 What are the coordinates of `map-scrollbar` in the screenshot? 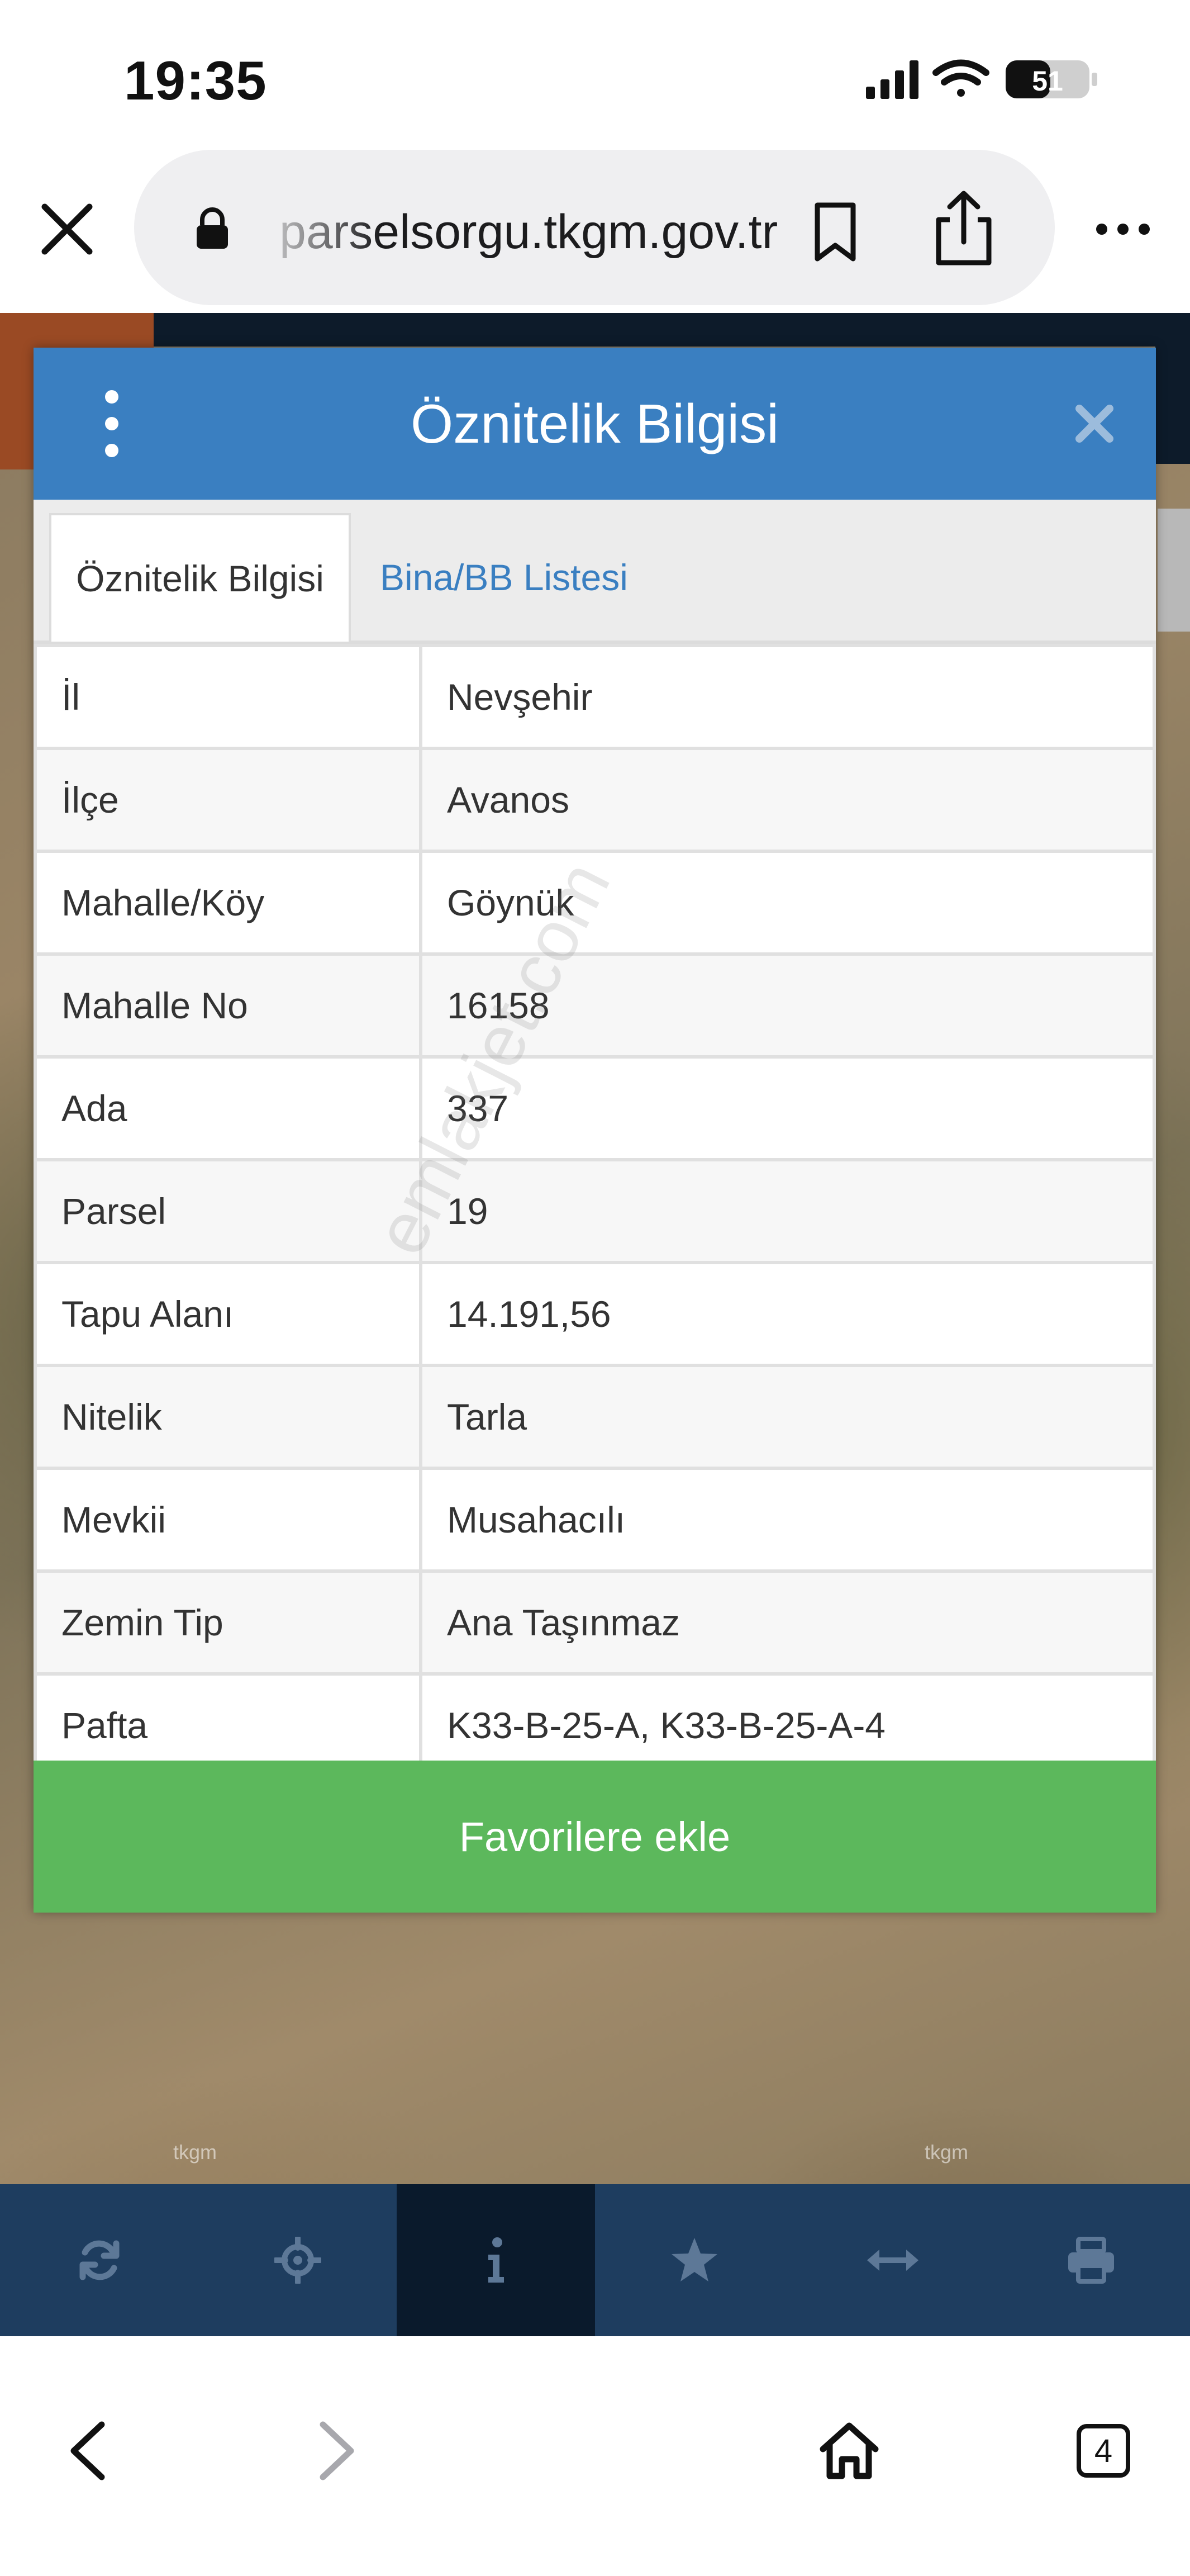 It's located at (1174, 570).